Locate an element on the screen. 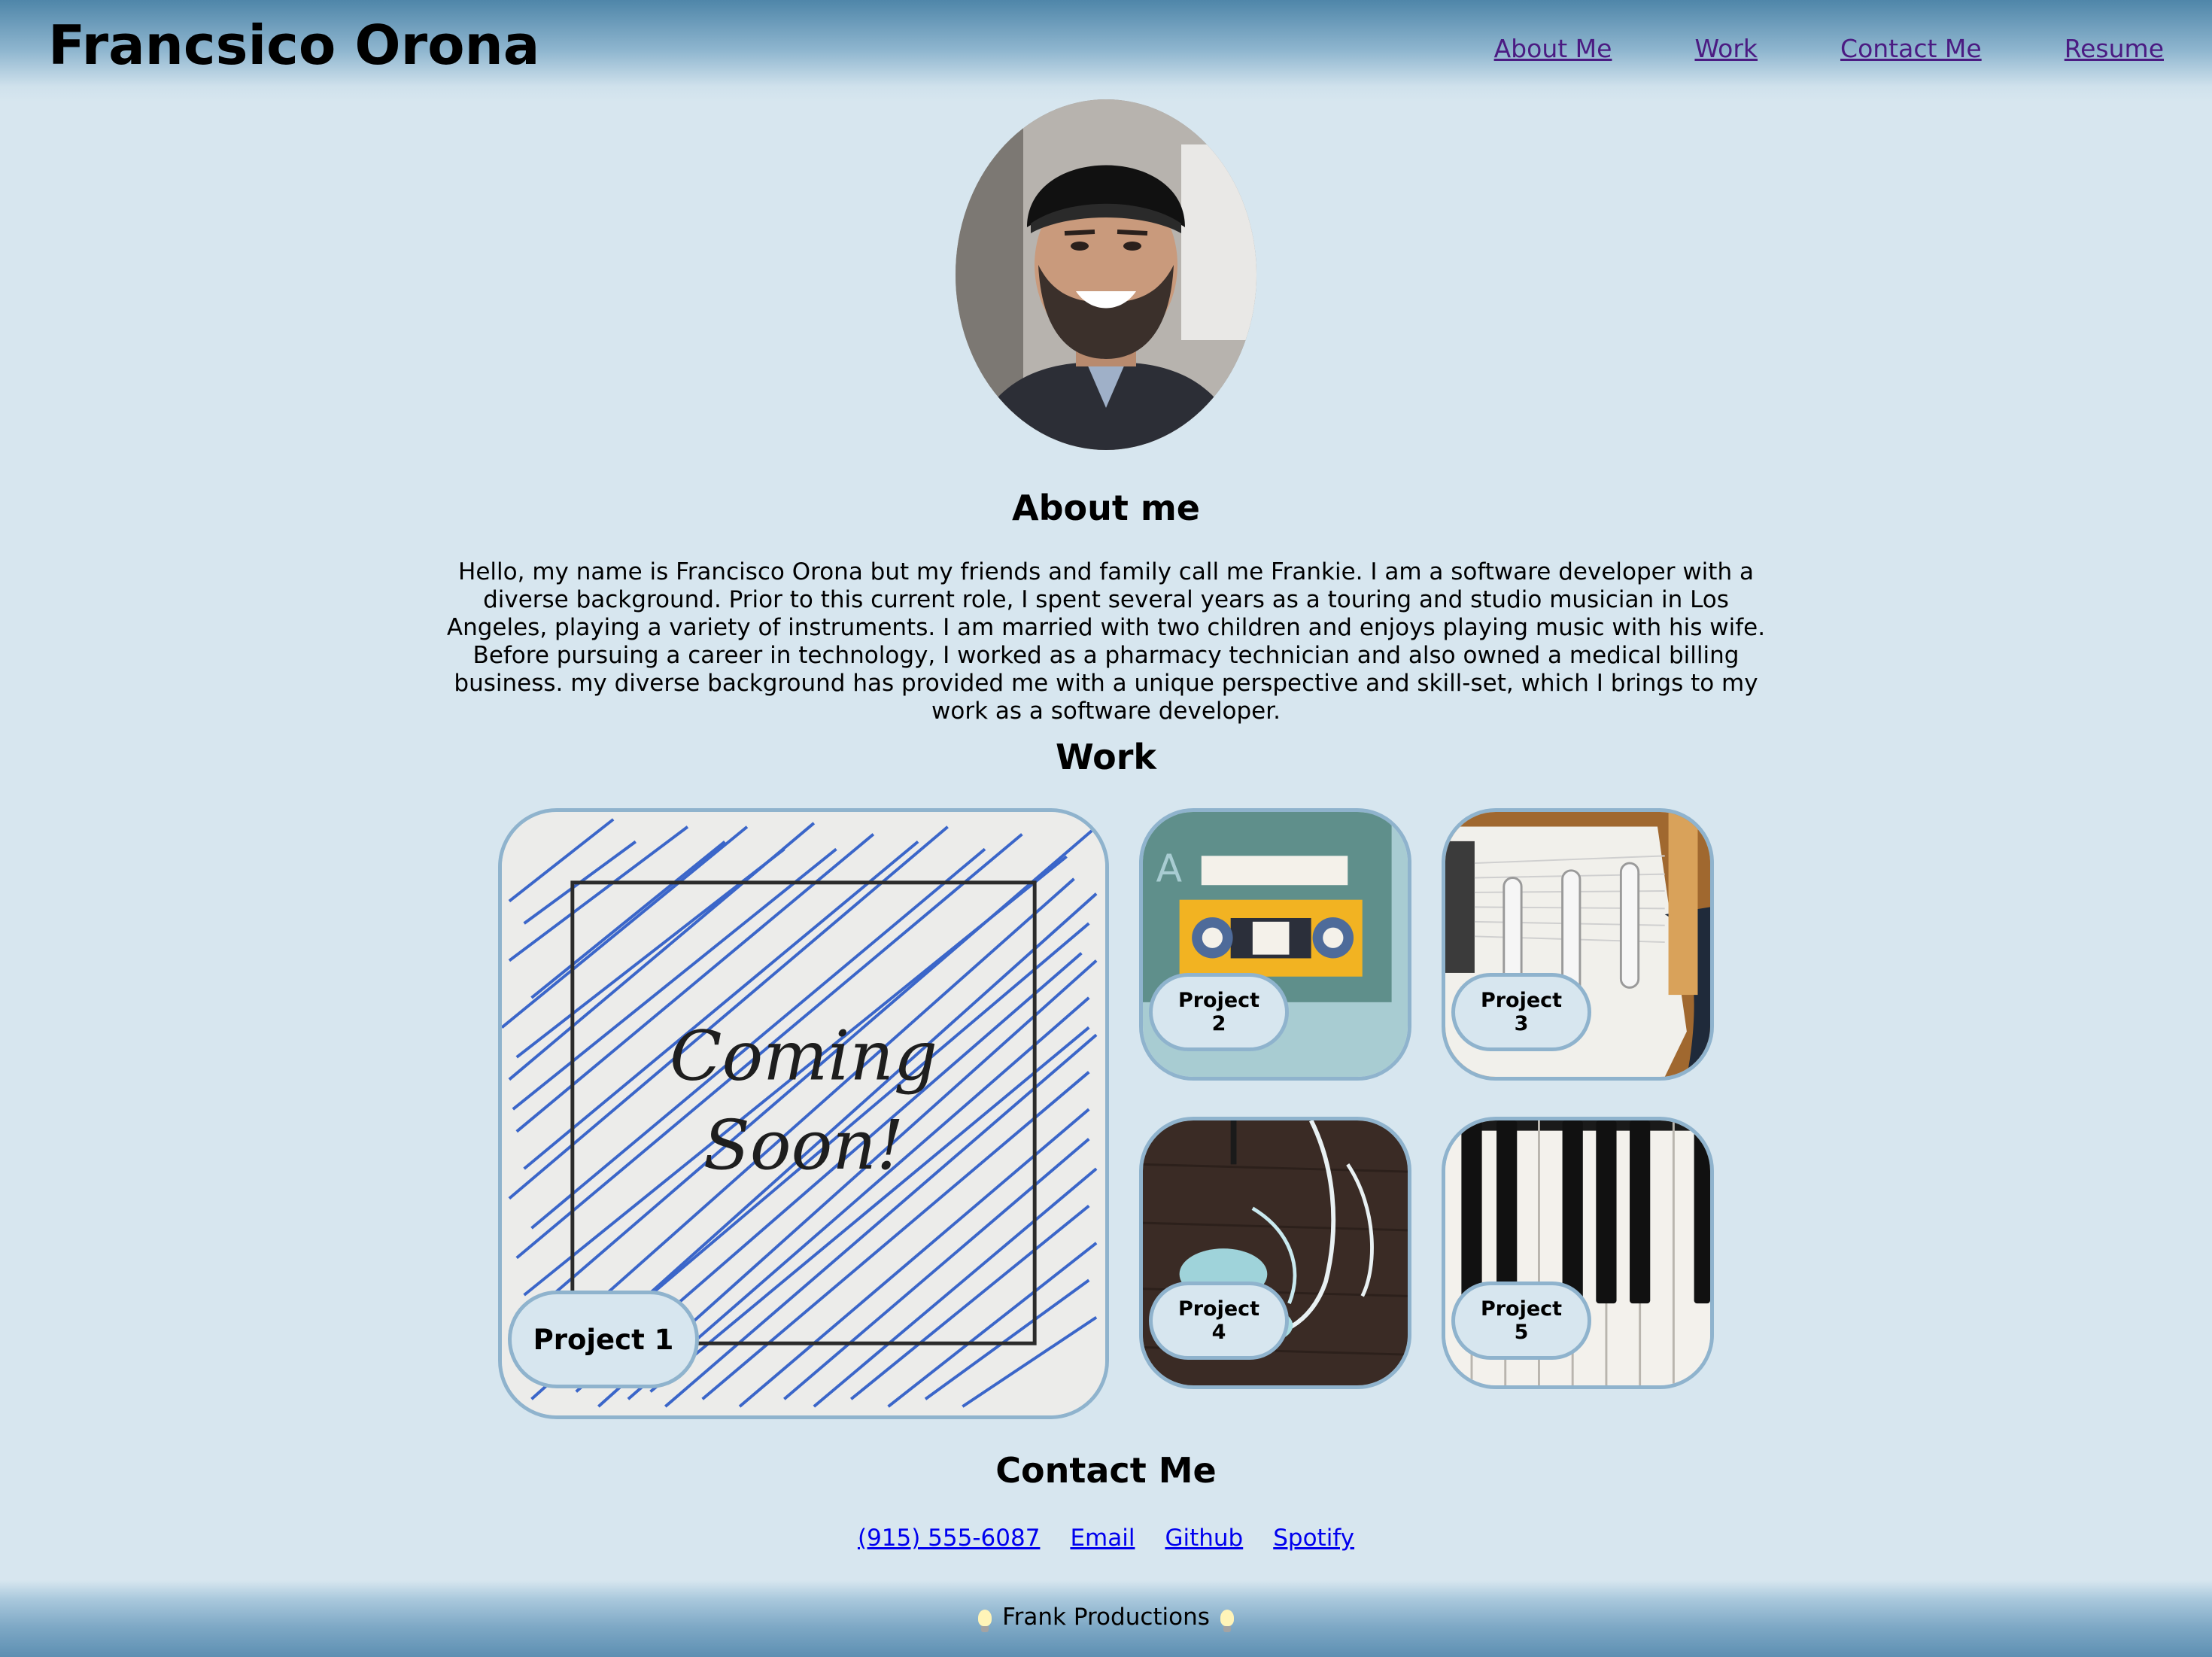 The image size is (2212, 1657). email-link: Email is located at coordinates (1102, 1538).